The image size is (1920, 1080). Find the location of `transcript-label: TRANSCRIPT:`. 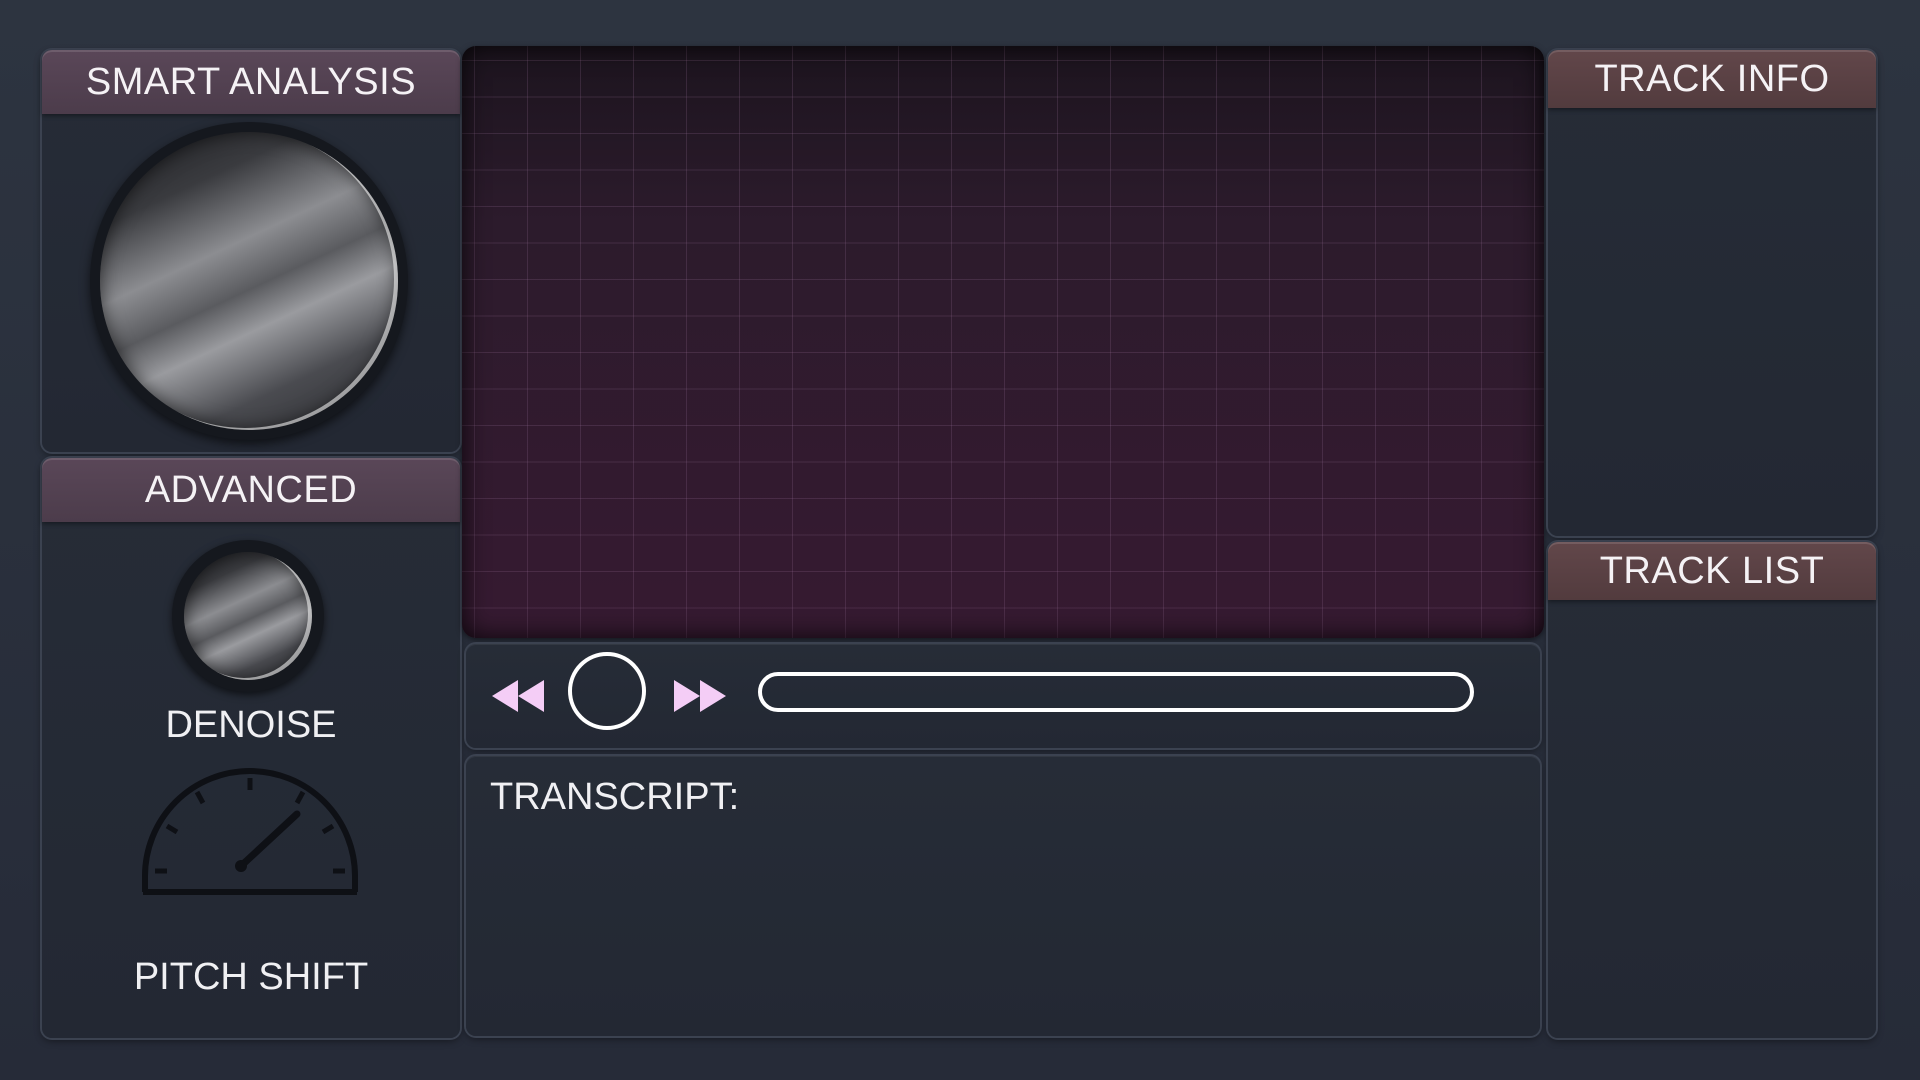

transcript-label: TRANSCRIPT: is located at coordinates (615, 797).